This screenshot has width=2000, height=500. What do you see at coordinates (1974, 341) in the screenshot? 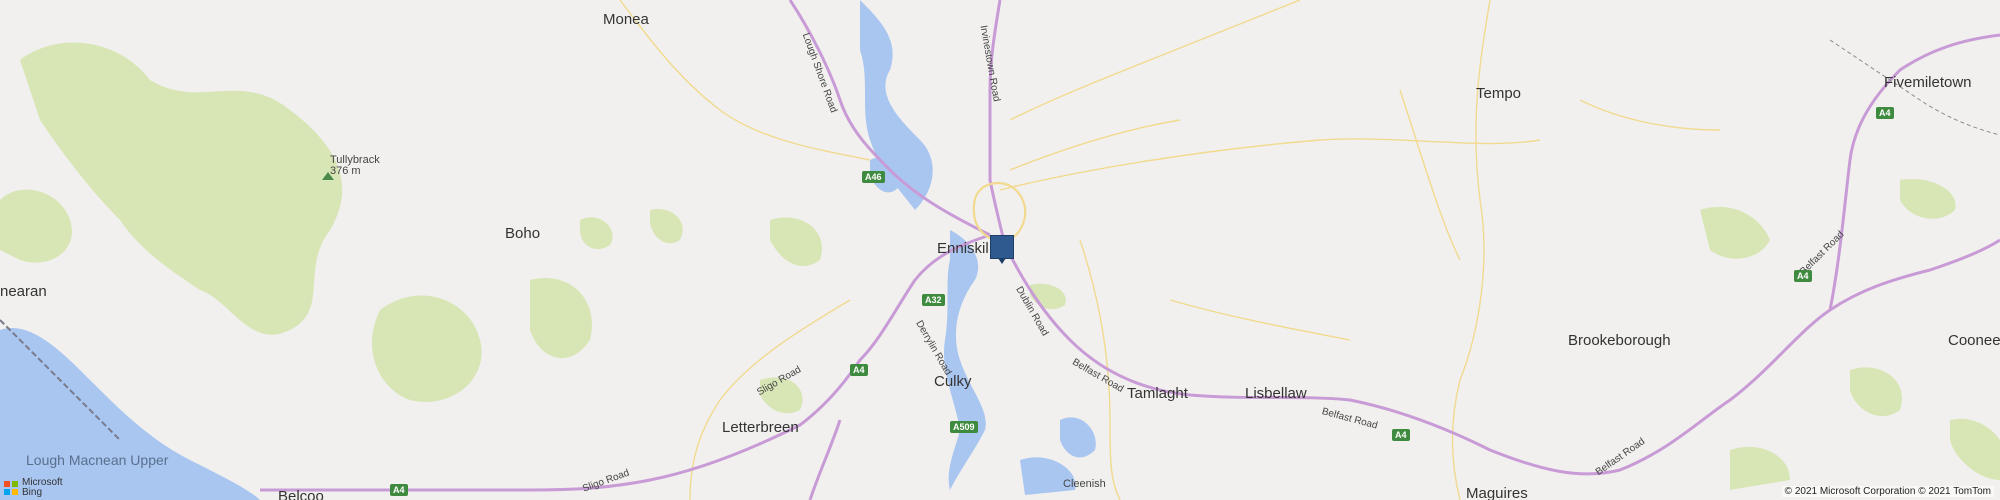
I see `place-cooneen: Cooneen` at bounding box center [1974, 341].